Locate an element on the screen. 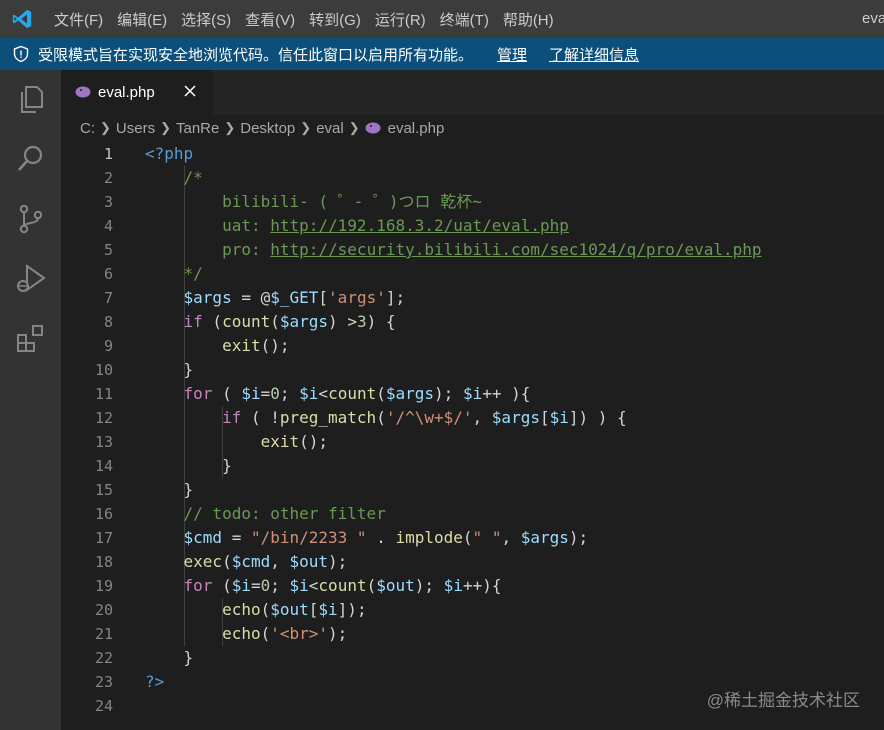 The width and height of the screenshot is (884, 730). breadcrumb-desktop: Desktop is located at coordinates (267, 128).